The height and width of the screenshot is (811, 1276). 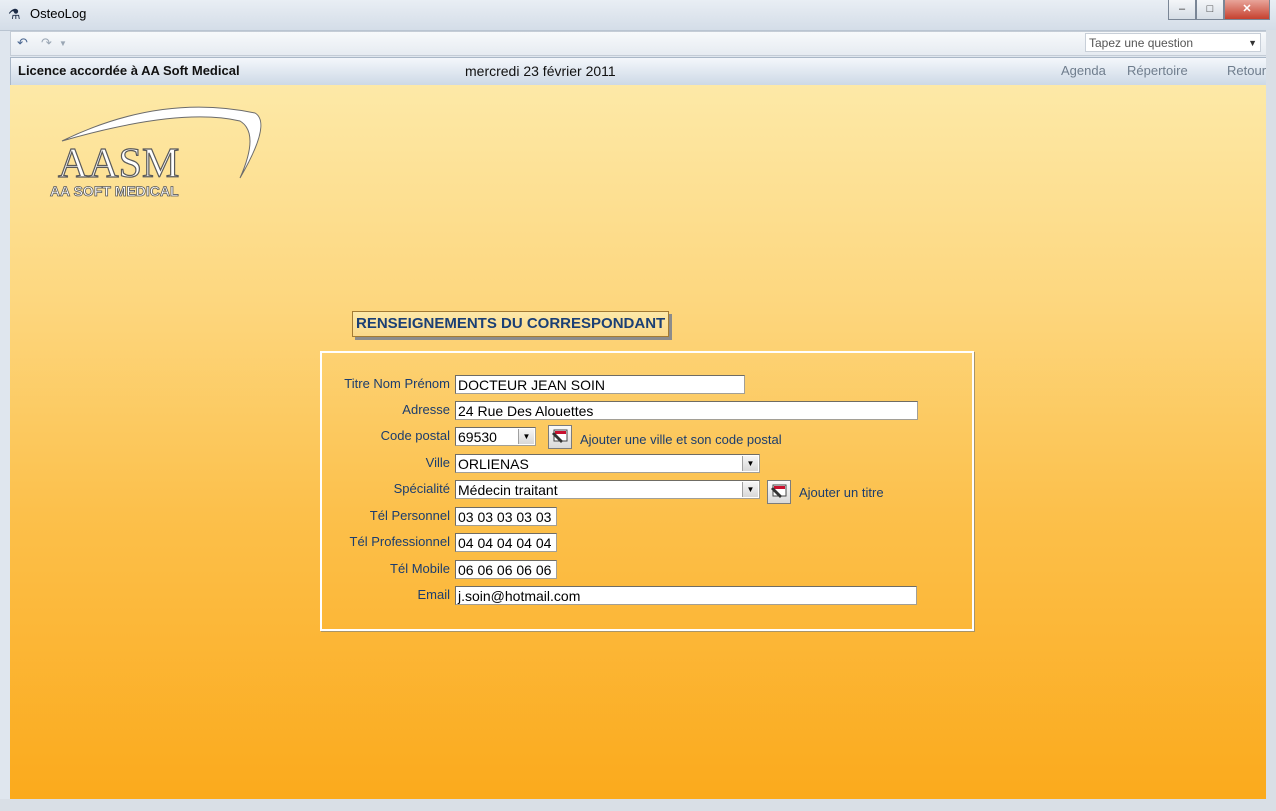 I want to click on nav-agenda: Agenda, so click(x=1083, y=70).